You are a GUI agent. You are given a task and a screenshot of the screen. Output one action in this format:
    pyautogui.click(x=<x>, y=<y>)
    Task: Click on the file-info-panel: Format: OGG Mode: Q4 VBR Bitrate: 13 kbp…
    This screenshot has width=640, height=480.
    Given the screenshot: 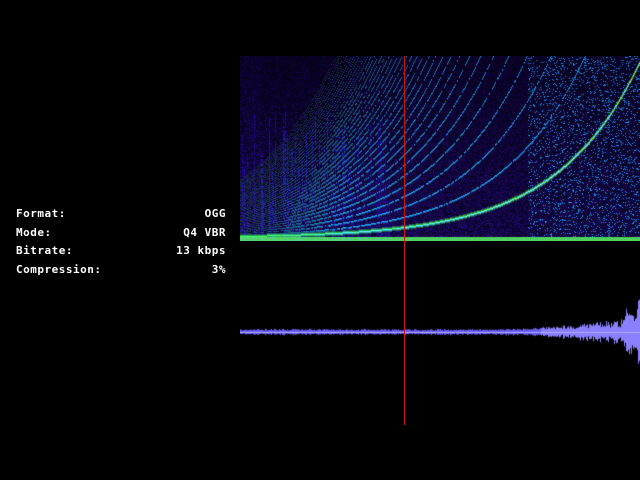 What is the action you would take?
    pyautogui.click(x=121, y=242)
    